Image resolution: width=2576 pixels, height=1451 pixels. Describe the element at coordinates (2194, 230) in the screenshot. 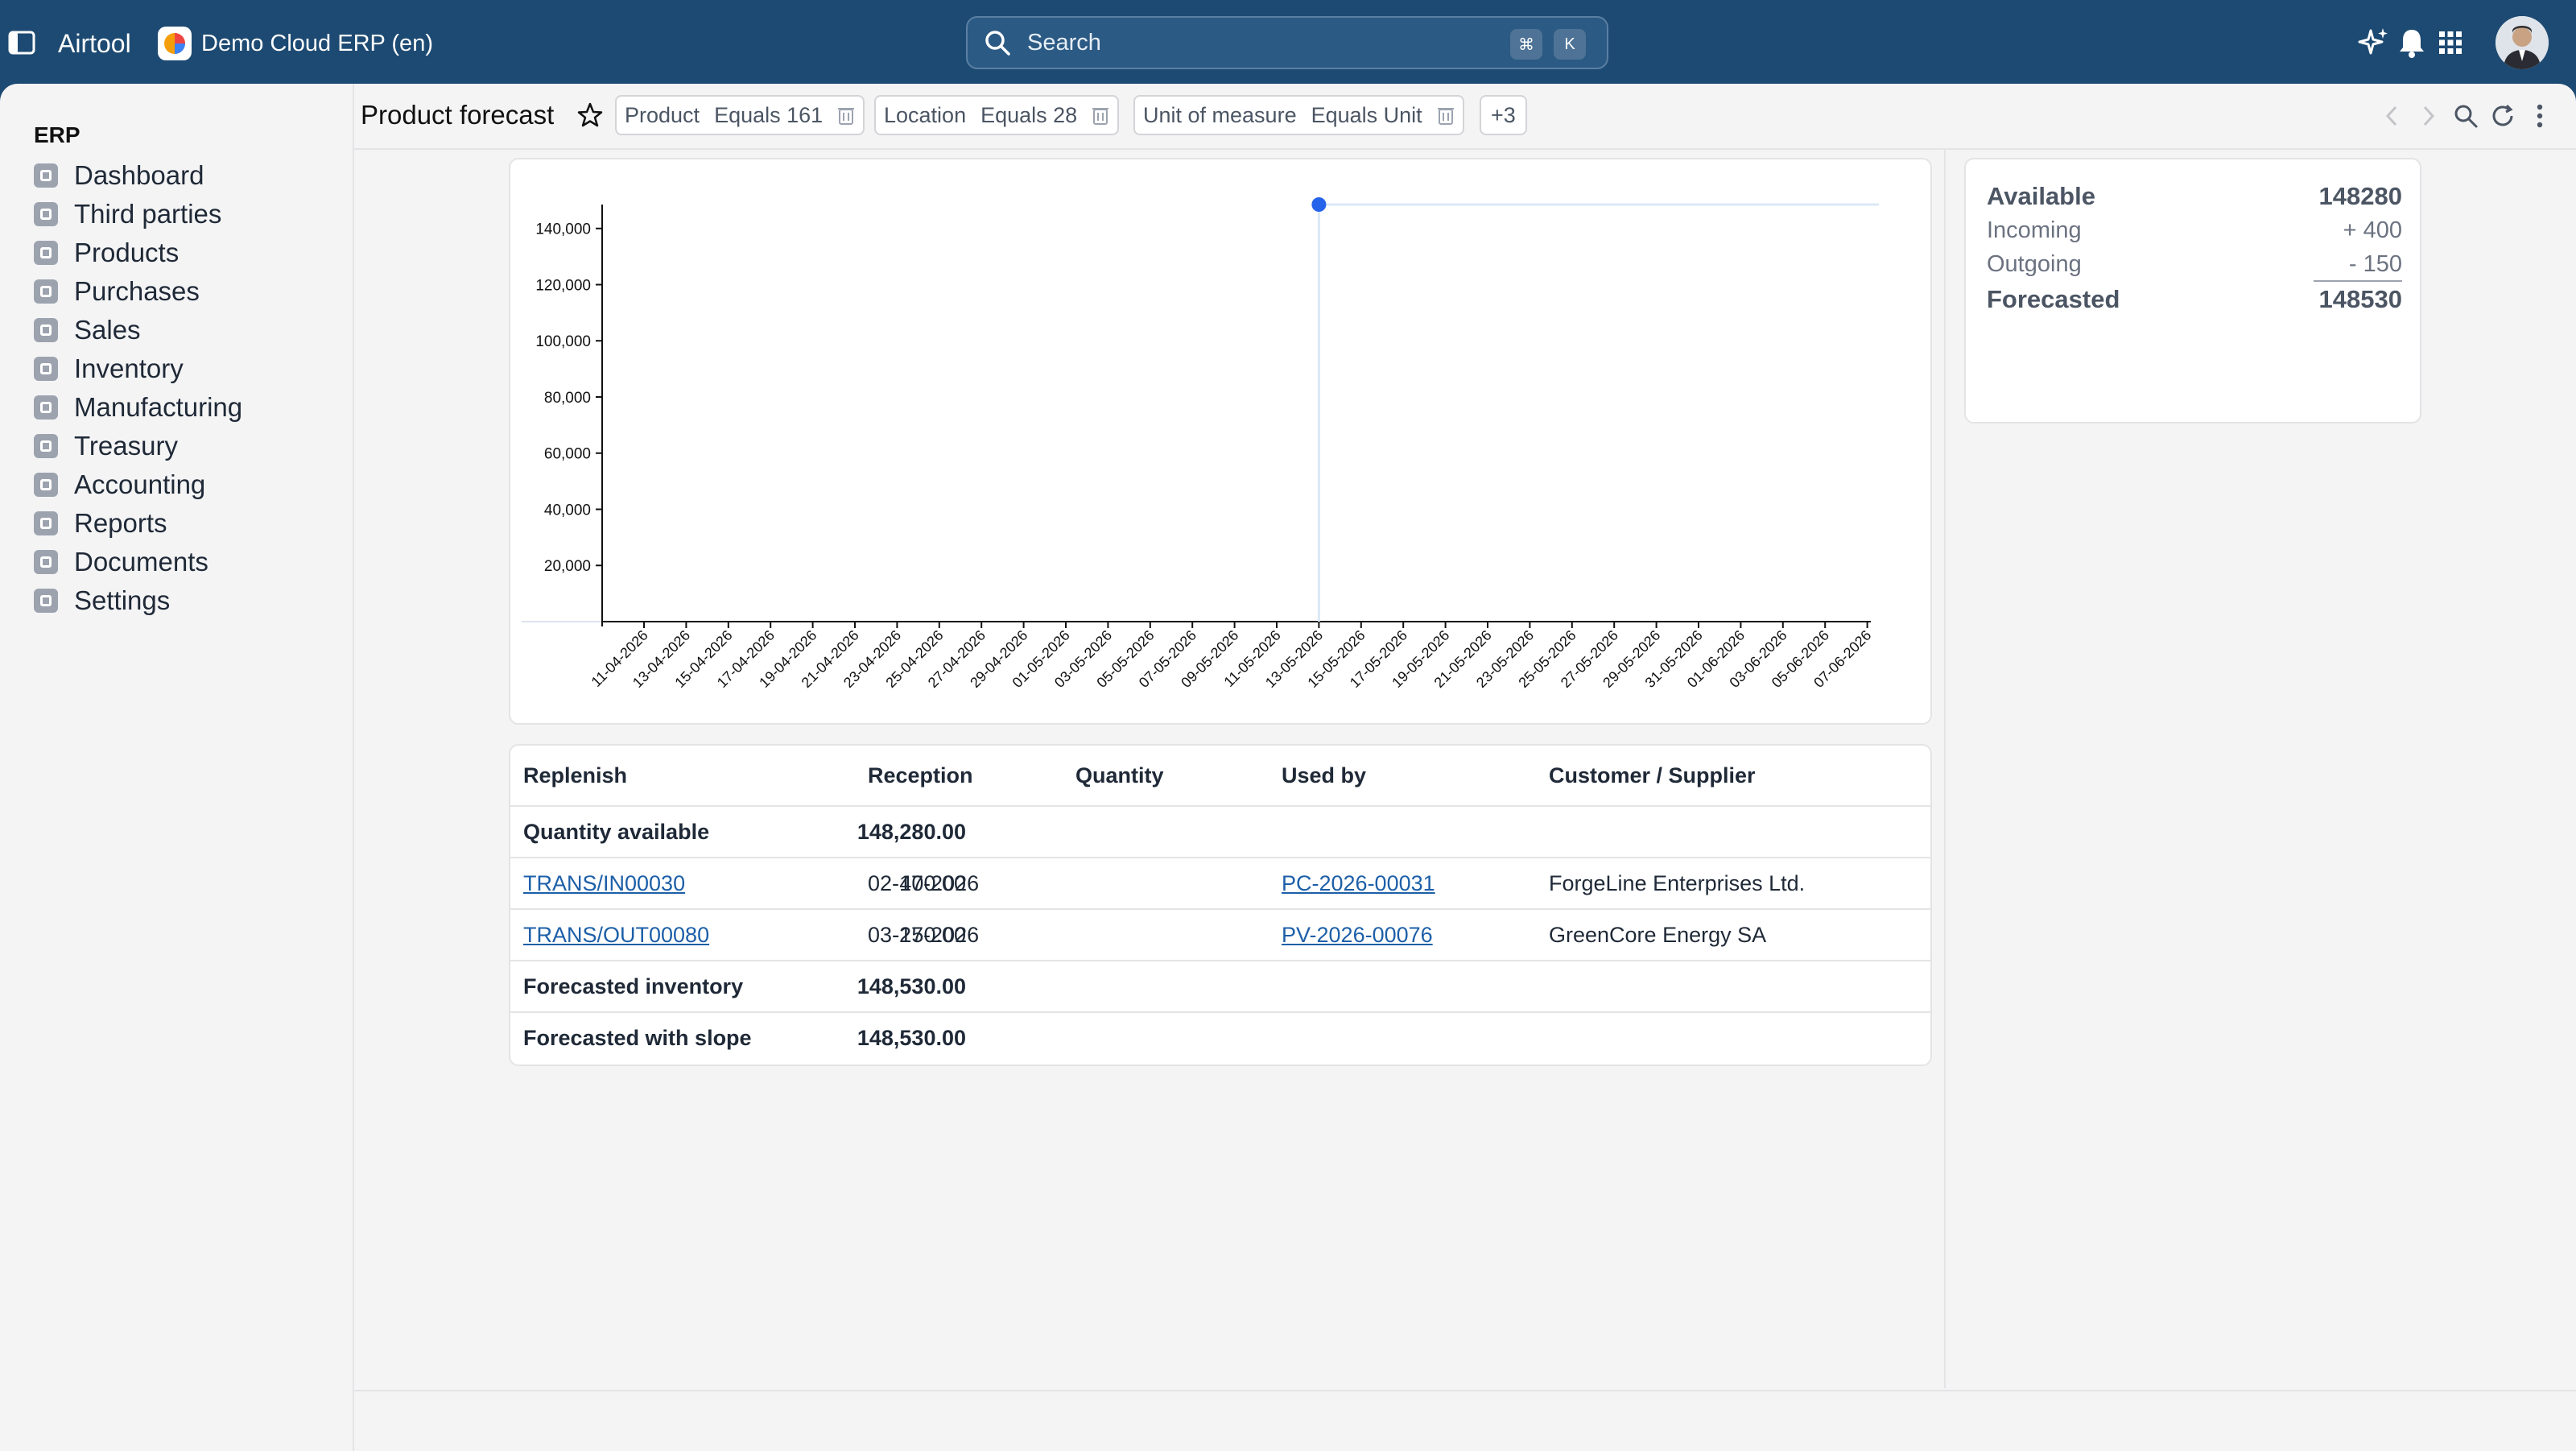

I see `summary-incoming-row: Incoming + 400` at that location.